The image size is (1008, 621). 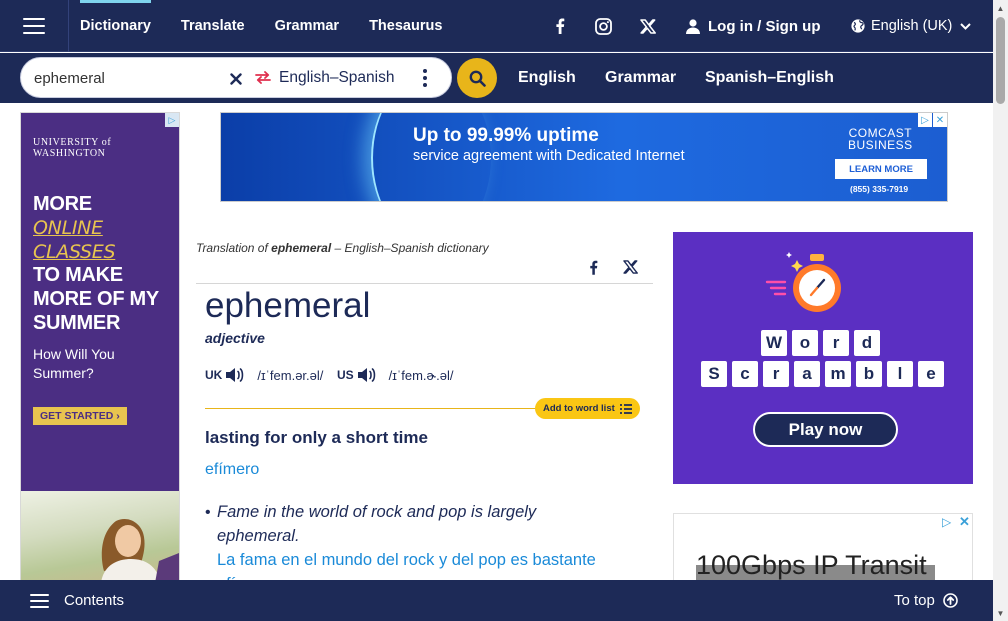 What do you see at coordinates (506, 135) in the screenshot?
I see `ad-headline: Up to 99.99% uptime` at bounding box center [506, 135].